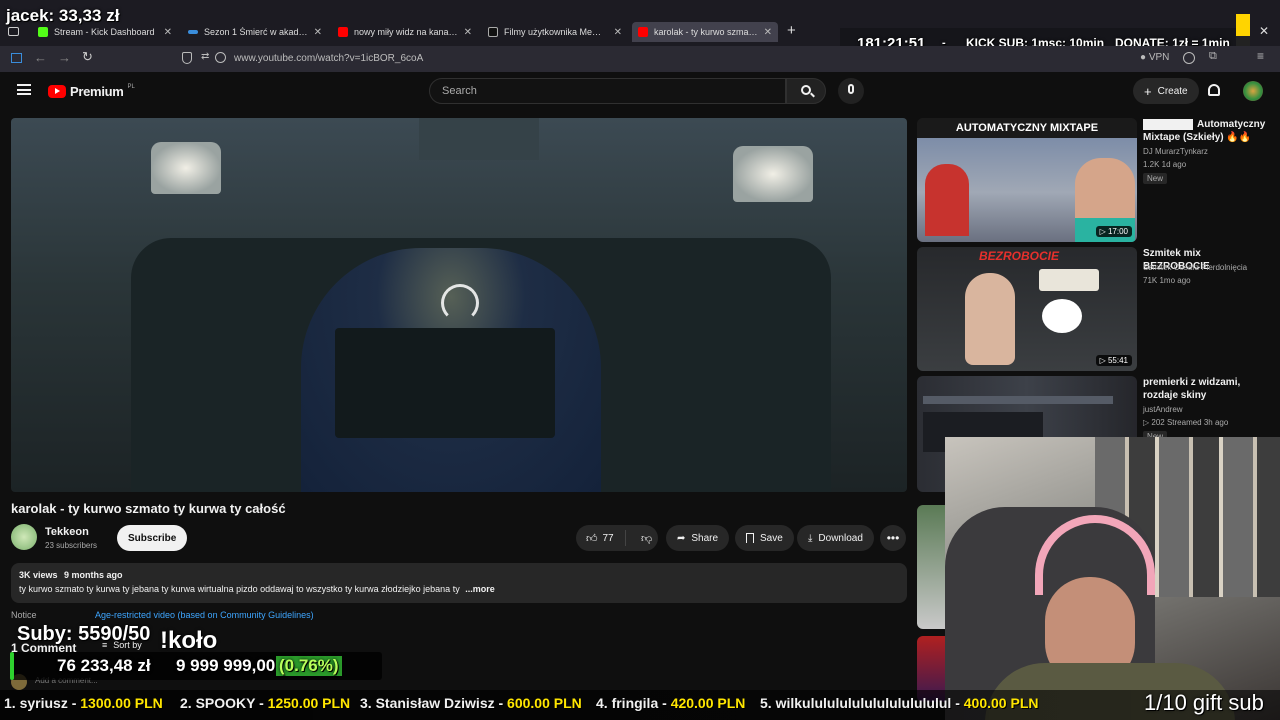 This screenshot has height=720, width=1280. What do you see at coordinates (255, 32) in the screenshot?
I see `tab-sezon: Sezon 1 Śmierć w akademiku - ✕` at bounding box center [255, 32].